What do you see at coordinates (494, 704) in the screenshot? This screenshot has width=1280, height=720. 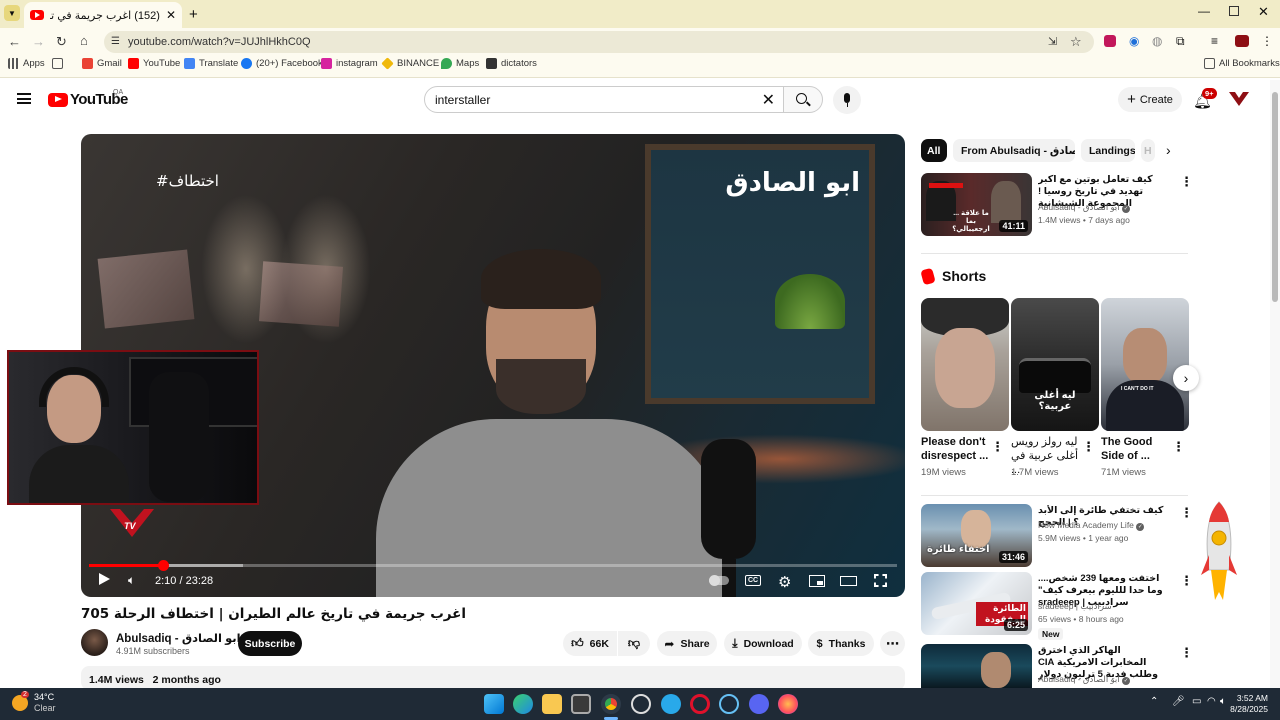 I see `start-button` at bounding box center [494, 704].